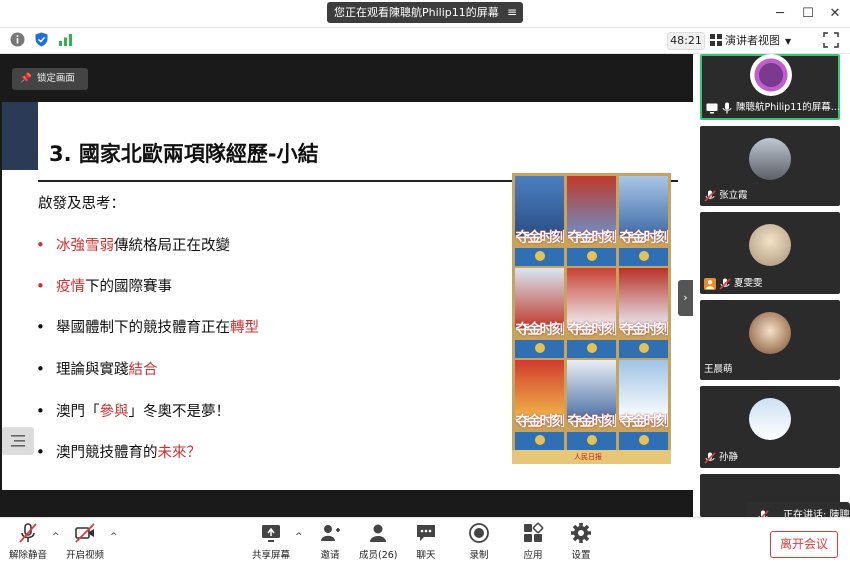 This screenshot has height=567, width=850. What do you see at coordinates (750, 41) in the screenshot?
I see `view-mode-button: 演讲者视图 ▼` at bounding box center [750, 41].